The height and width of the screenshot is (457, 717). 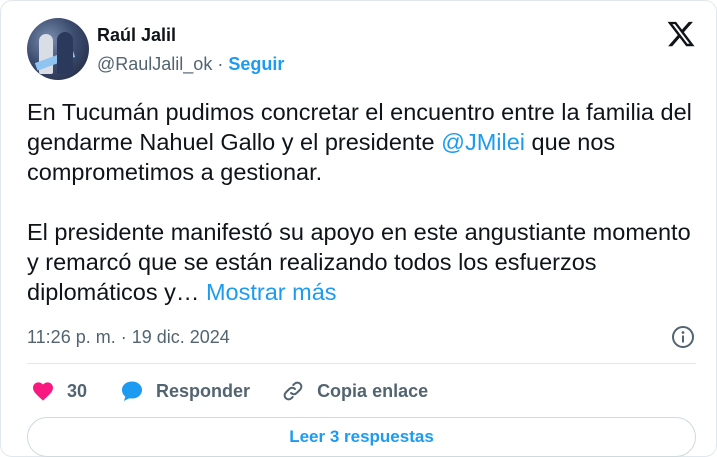 I want to click on author-name: Raúl Jalil, so click(x=136, y=35).